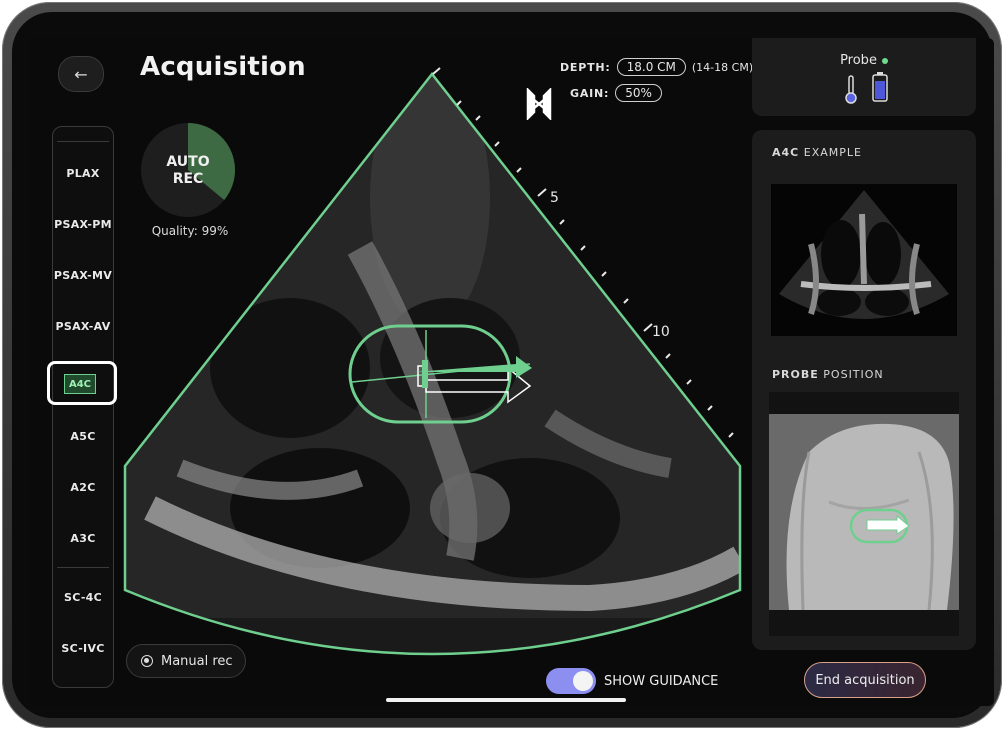  What do you see at coordinates (884, 60) in the screenshot?
I see `probe-connected-icon` at bounding box center [884, 60].